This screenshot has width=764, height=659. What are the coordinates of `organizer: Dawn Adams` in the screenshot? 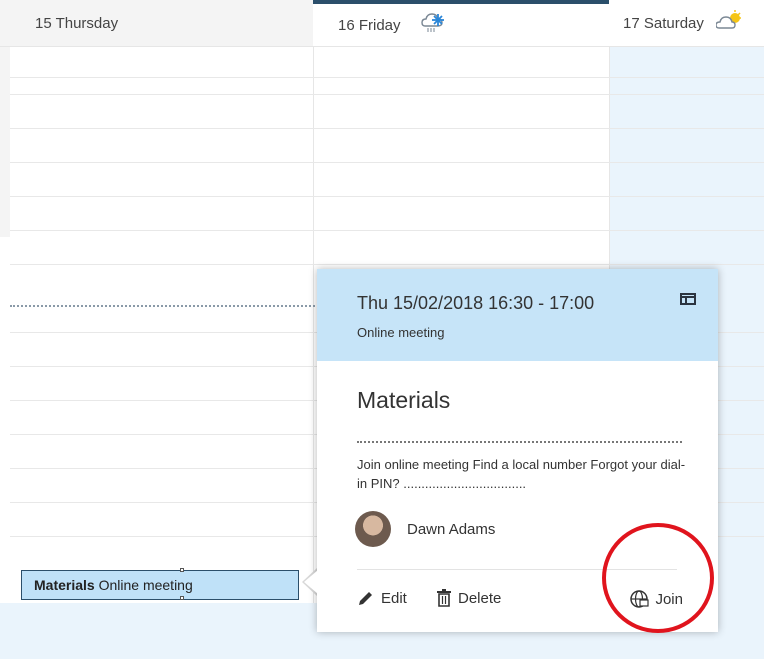 It's located at (425, 529).